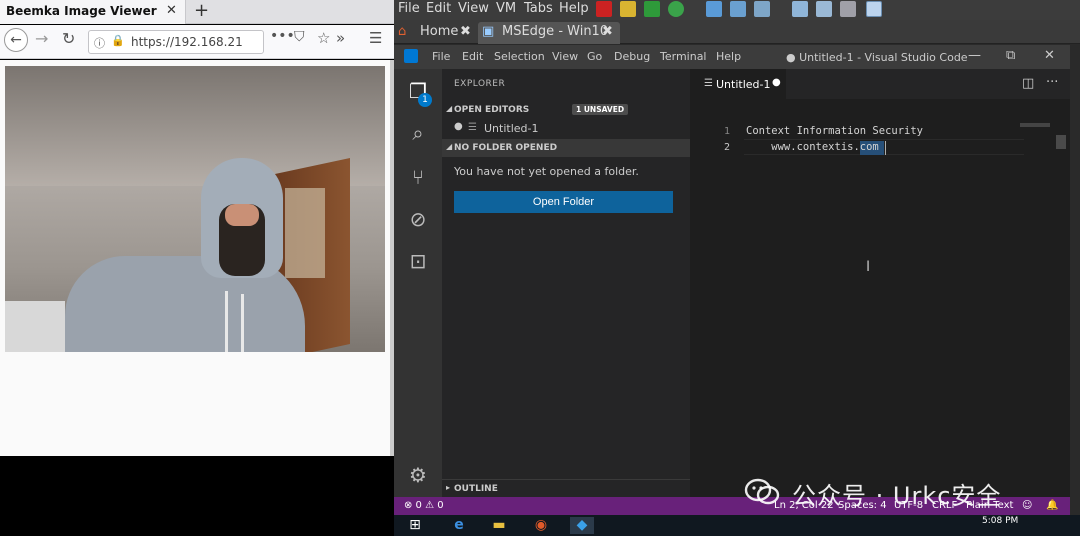  I want to click on restart-icon, so click(676, 9).